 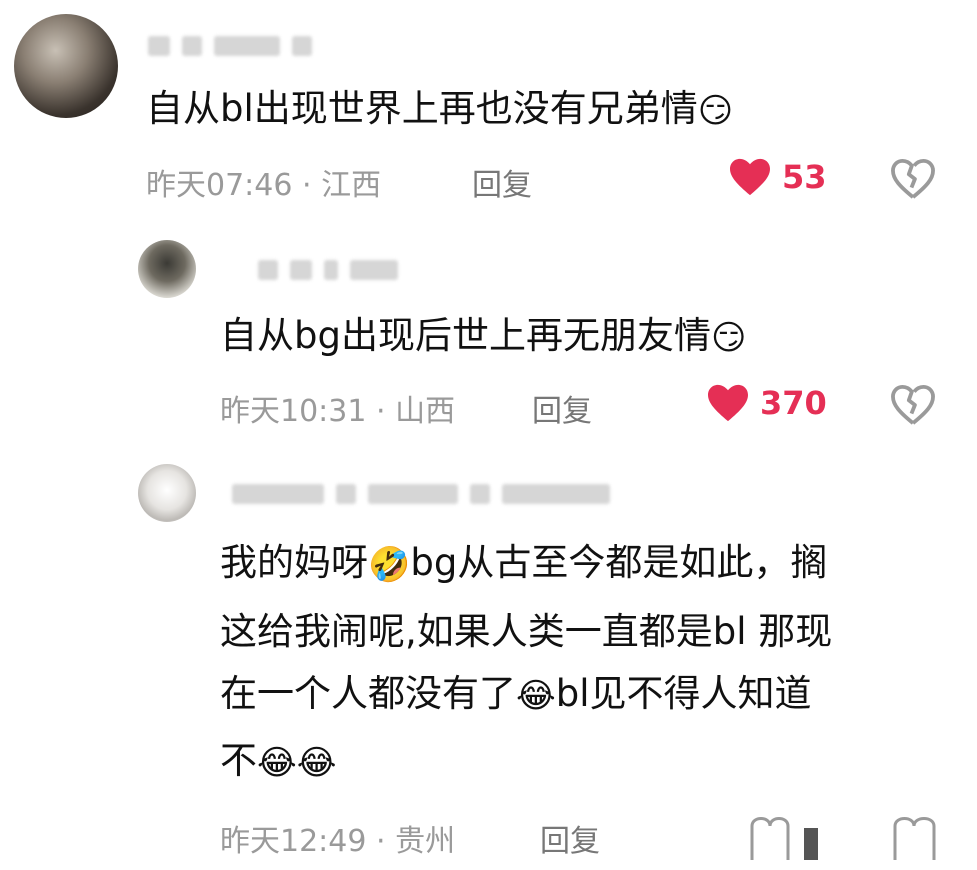 I want to click on comment-meta: 昨天12:49 · 贵州, so click(x=337, y=838).